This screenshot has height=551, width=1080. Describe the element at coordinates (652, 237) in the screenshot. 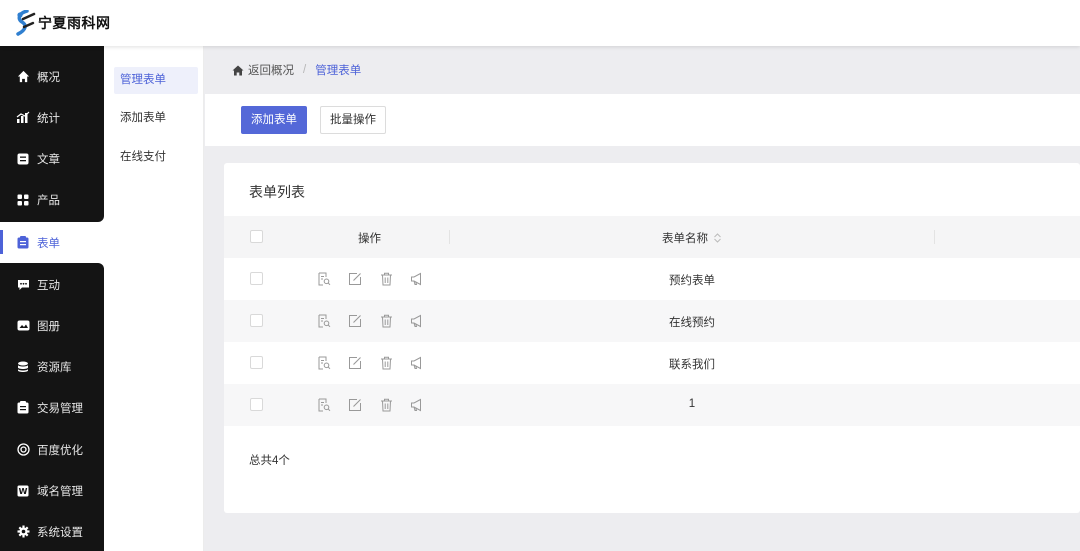

I see `table-header: 操作 表单名称` at that location.